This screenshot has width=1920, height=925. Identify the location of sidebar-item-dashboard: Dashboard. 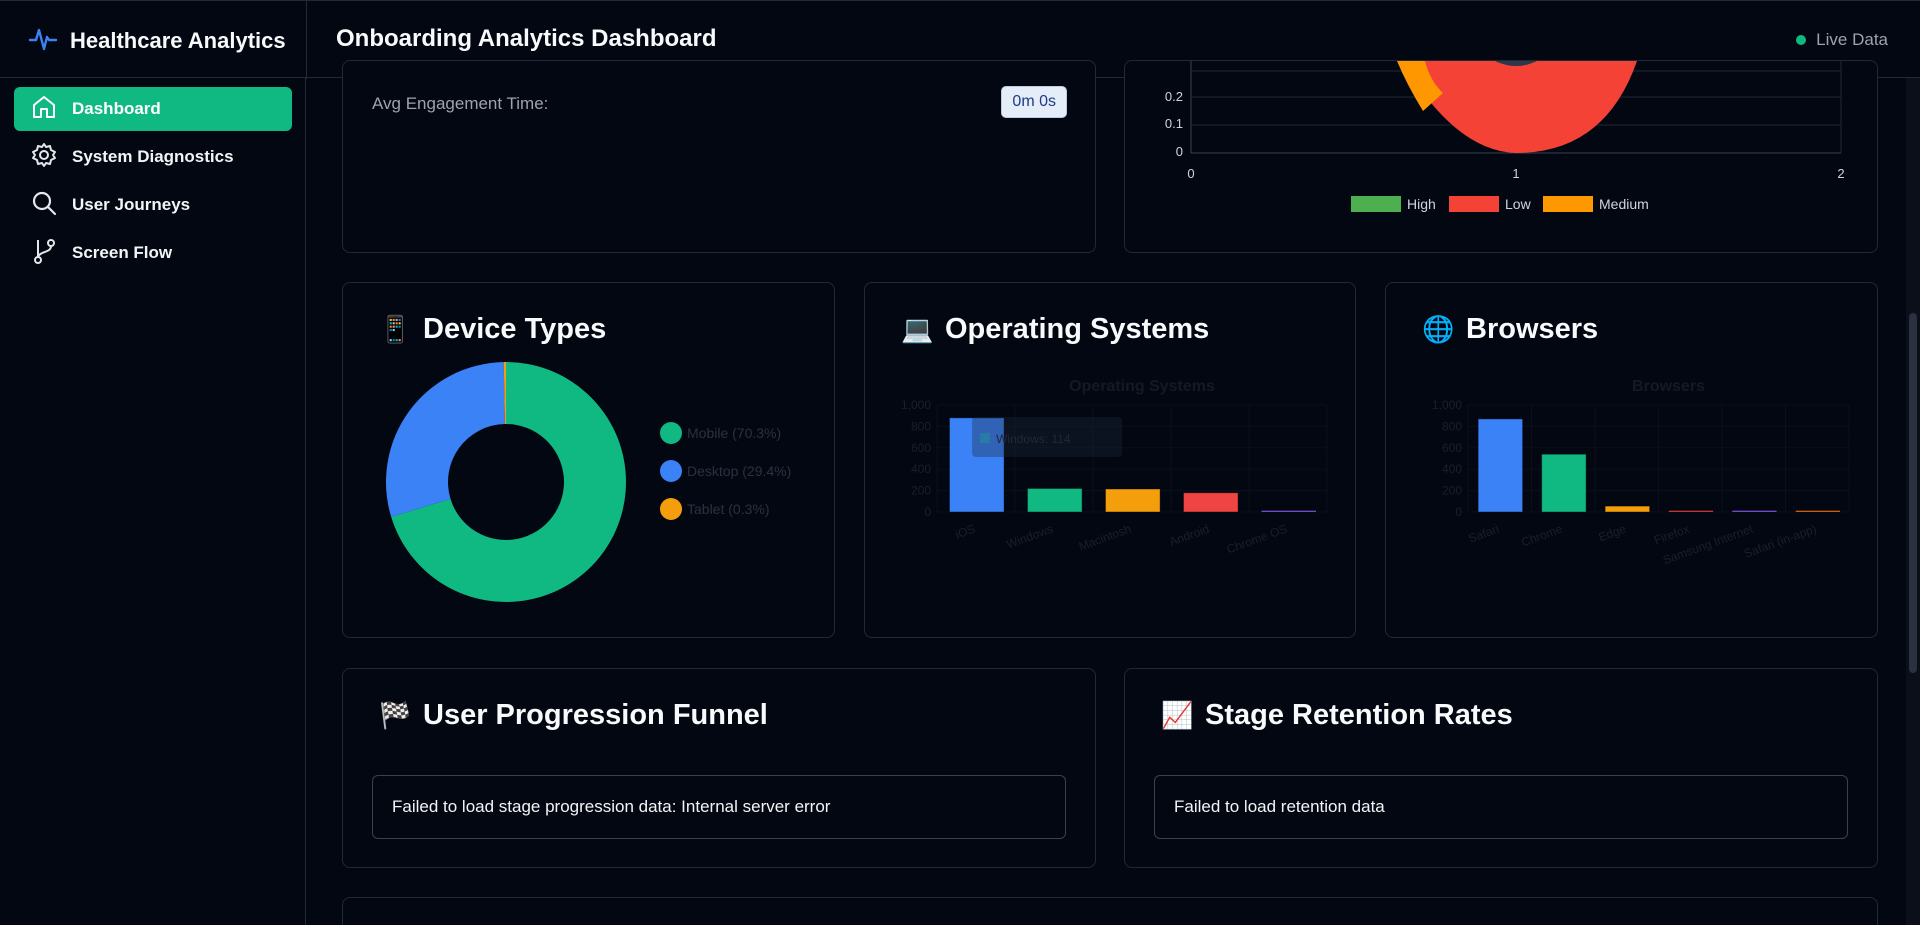
(153, 109).